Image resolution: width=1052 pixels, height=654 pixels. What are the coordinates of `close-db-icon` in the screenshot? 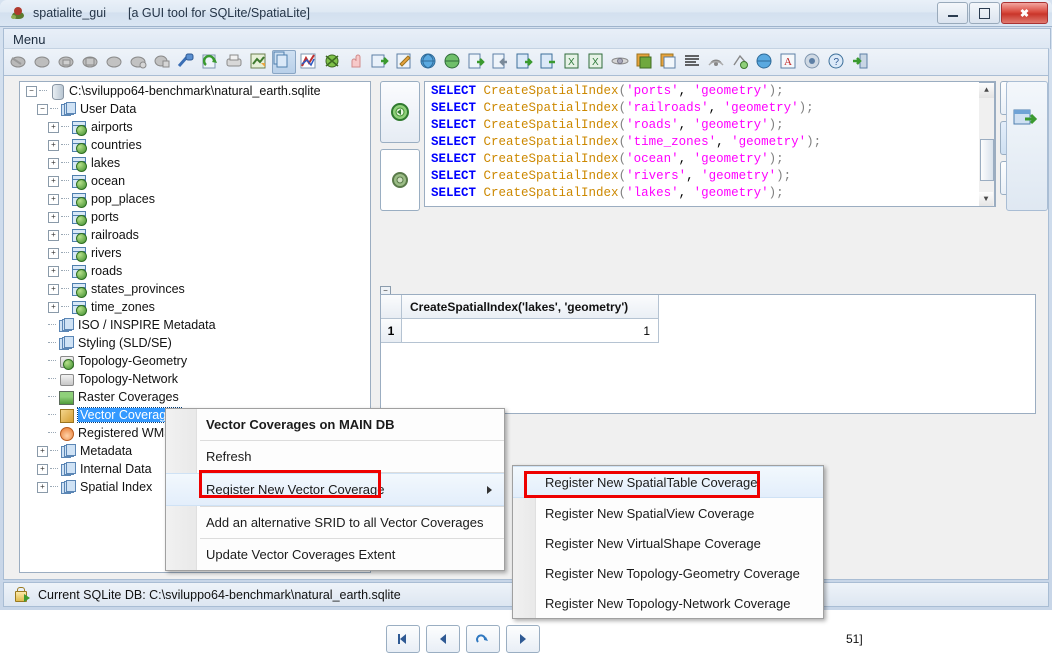 It's located at (67, 62).